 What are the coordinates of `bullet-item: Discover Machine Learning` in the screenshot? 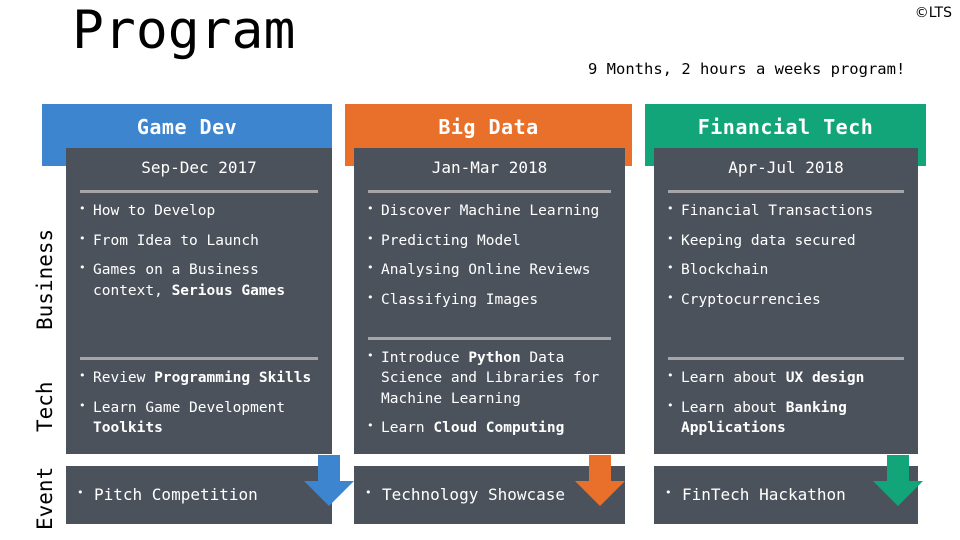 It's located at (489, 211).